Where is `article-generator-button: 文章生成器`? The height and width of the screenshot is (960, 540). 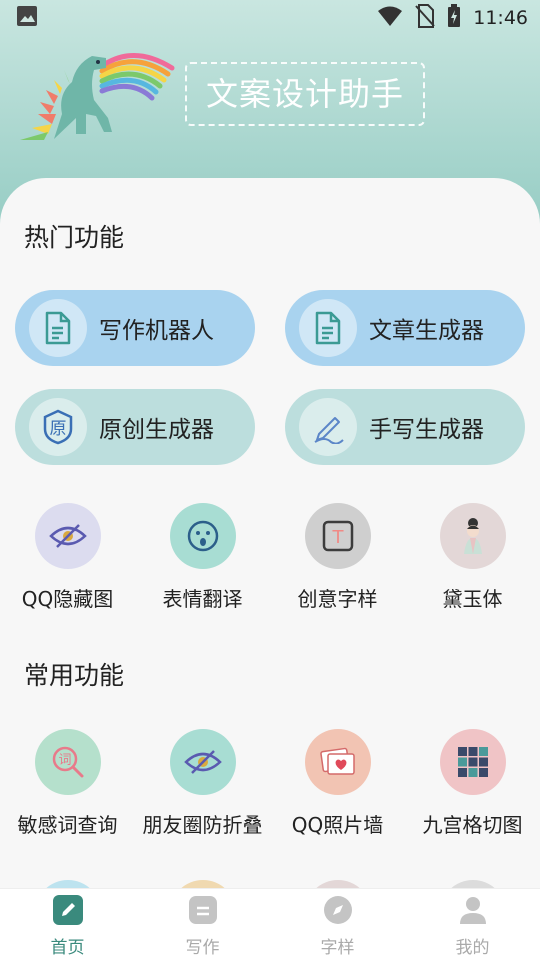 article-generator-button: 文章生成器 is located at coordinates (405, 328).